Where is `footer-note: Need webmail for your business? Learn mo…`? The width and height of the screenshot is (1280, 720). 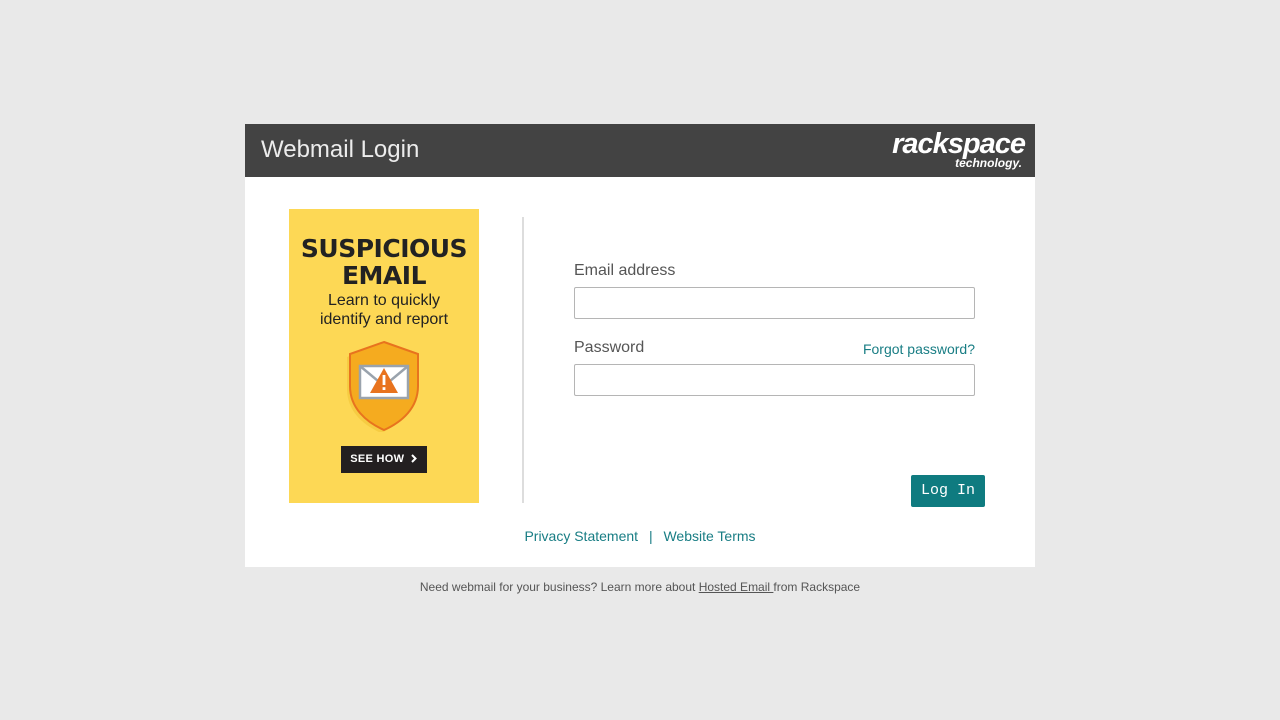
footer-note: Need webmail for your business? Learn mo… is located at coordinates (640, 587).